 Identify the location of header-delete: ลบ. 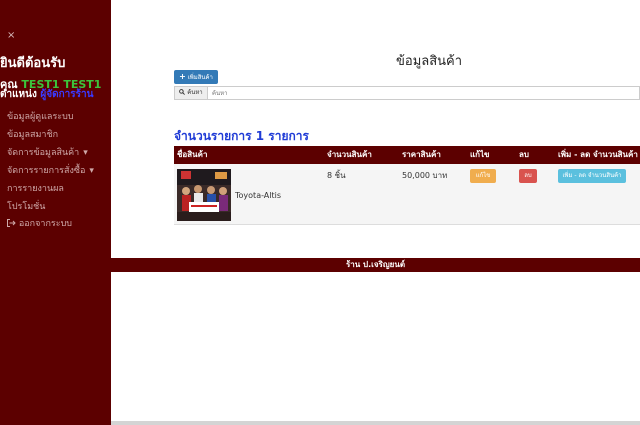
(524, 154).